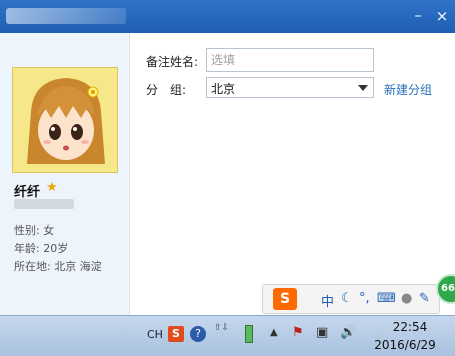  I want to click on battery-icon, so click(249, 334).